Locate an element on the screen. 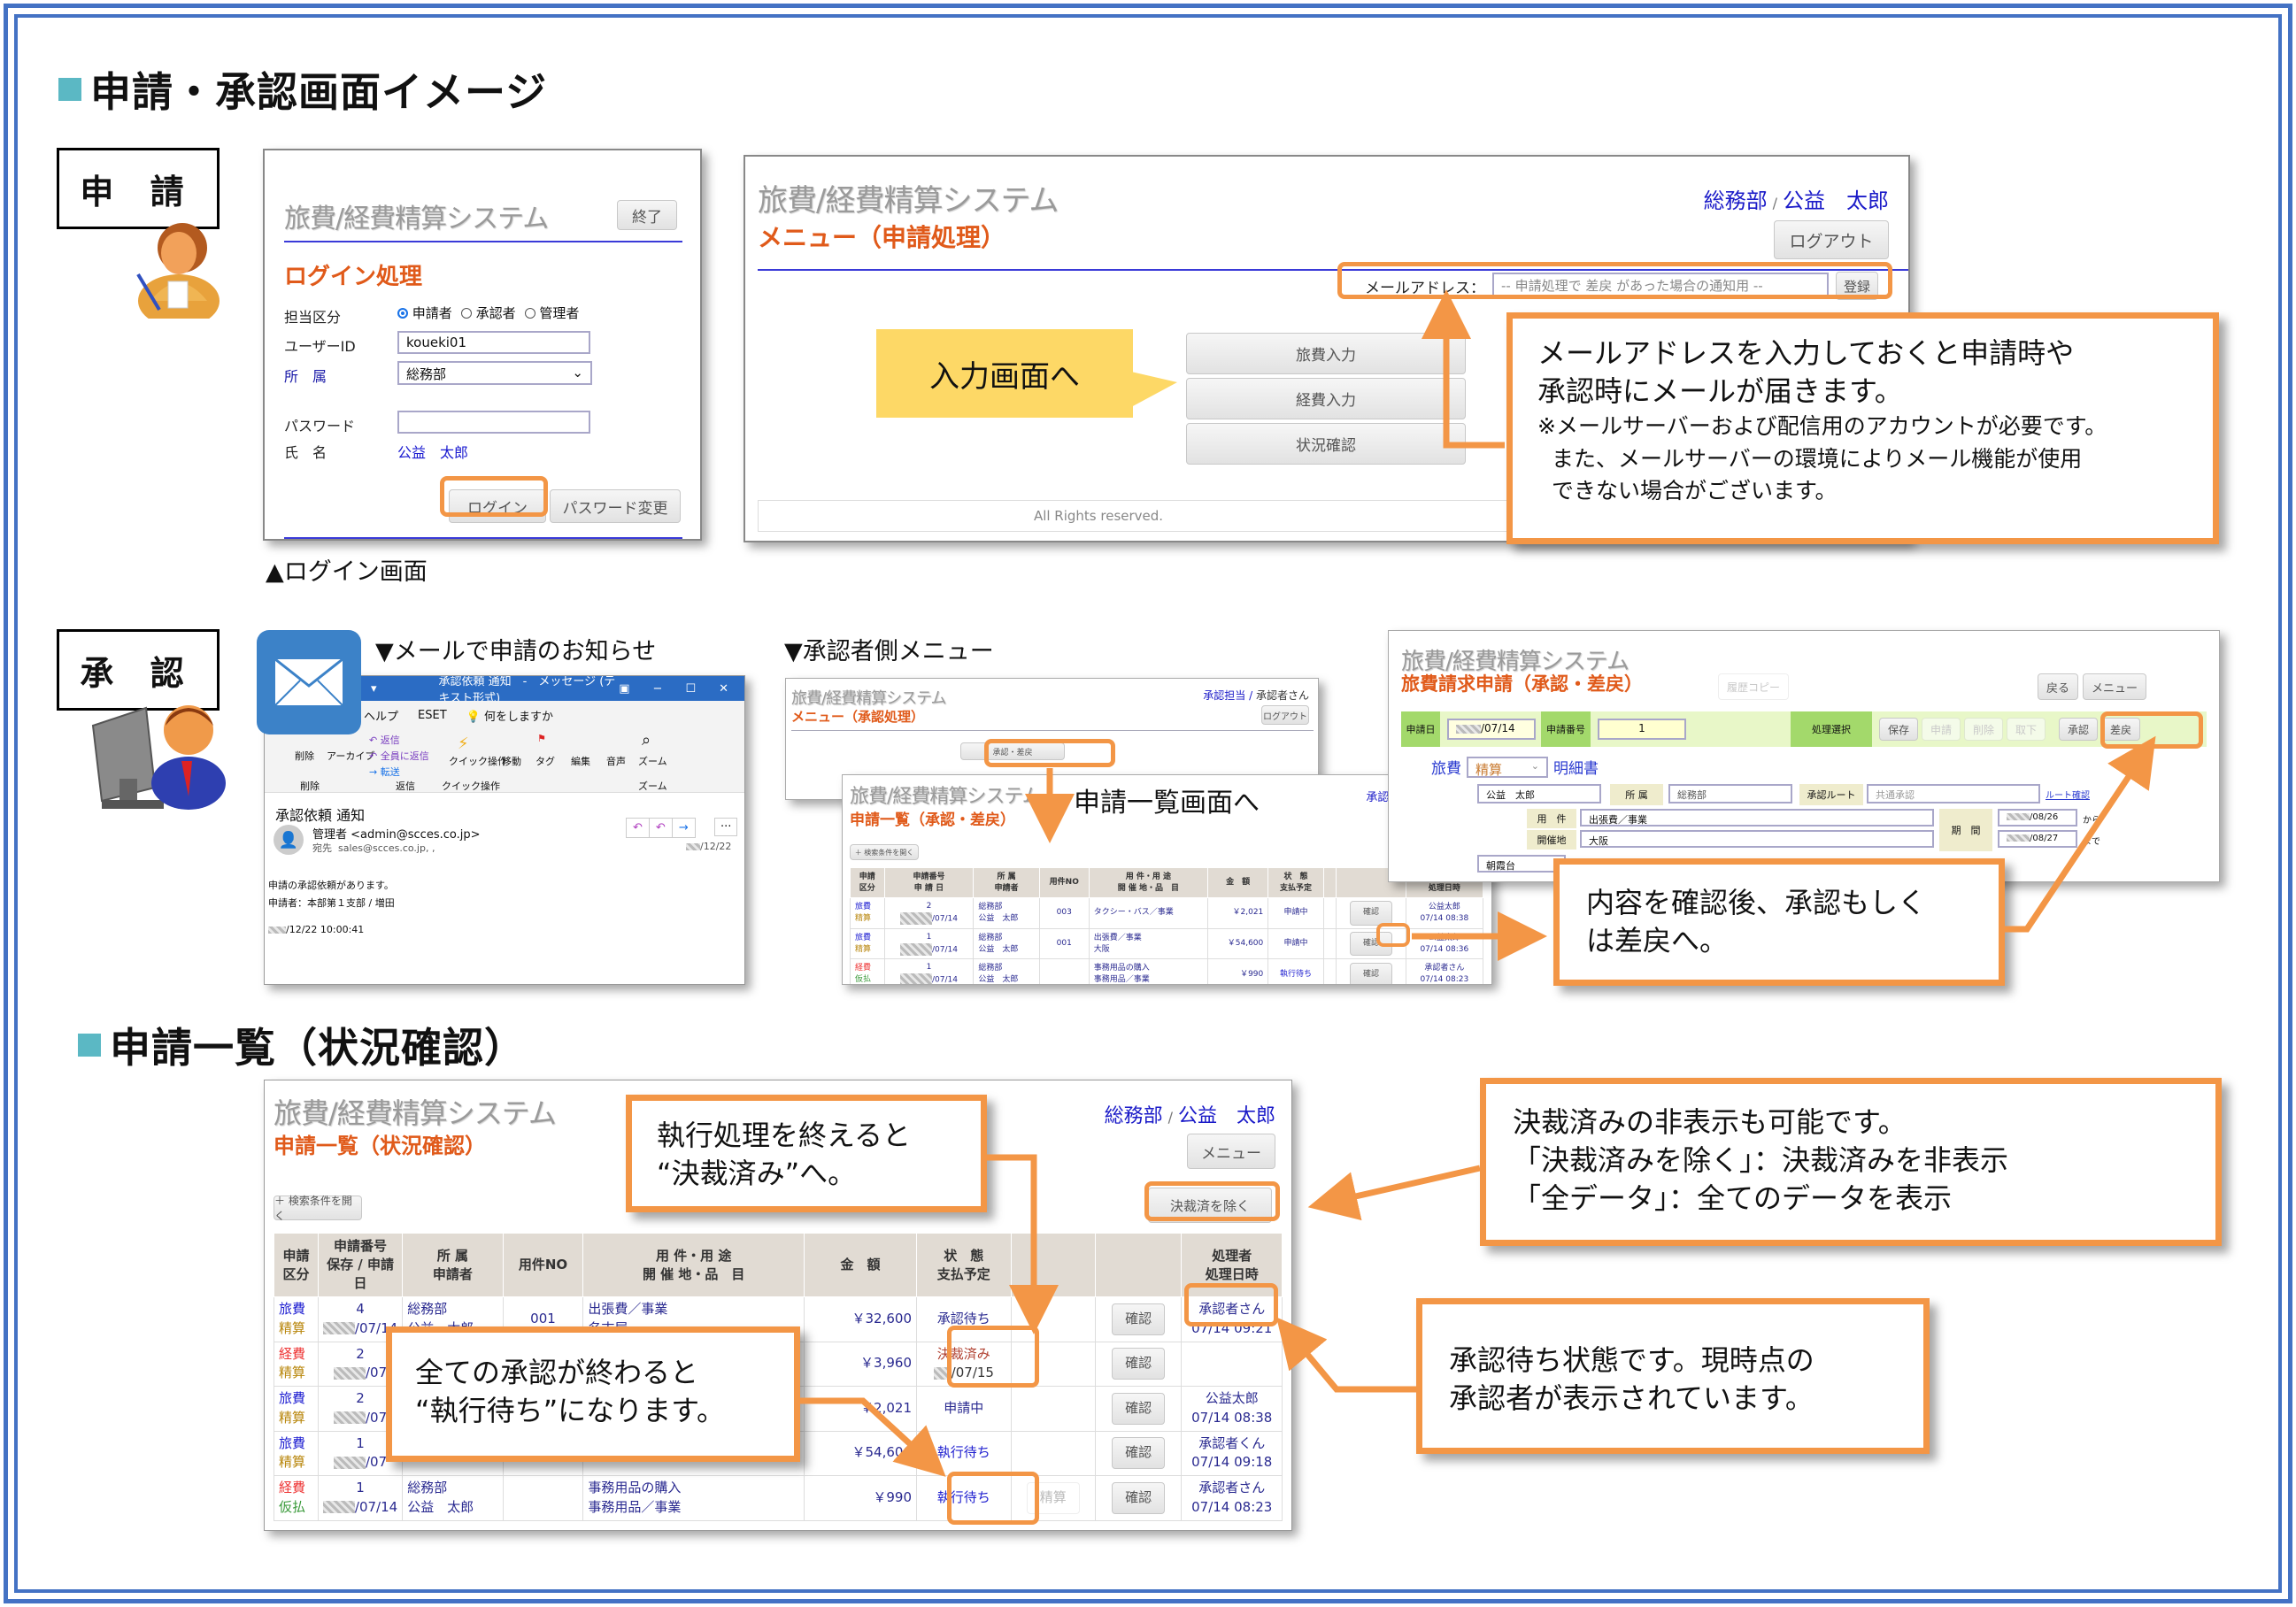  highlight-login-button is located at coordinates (494, 496).